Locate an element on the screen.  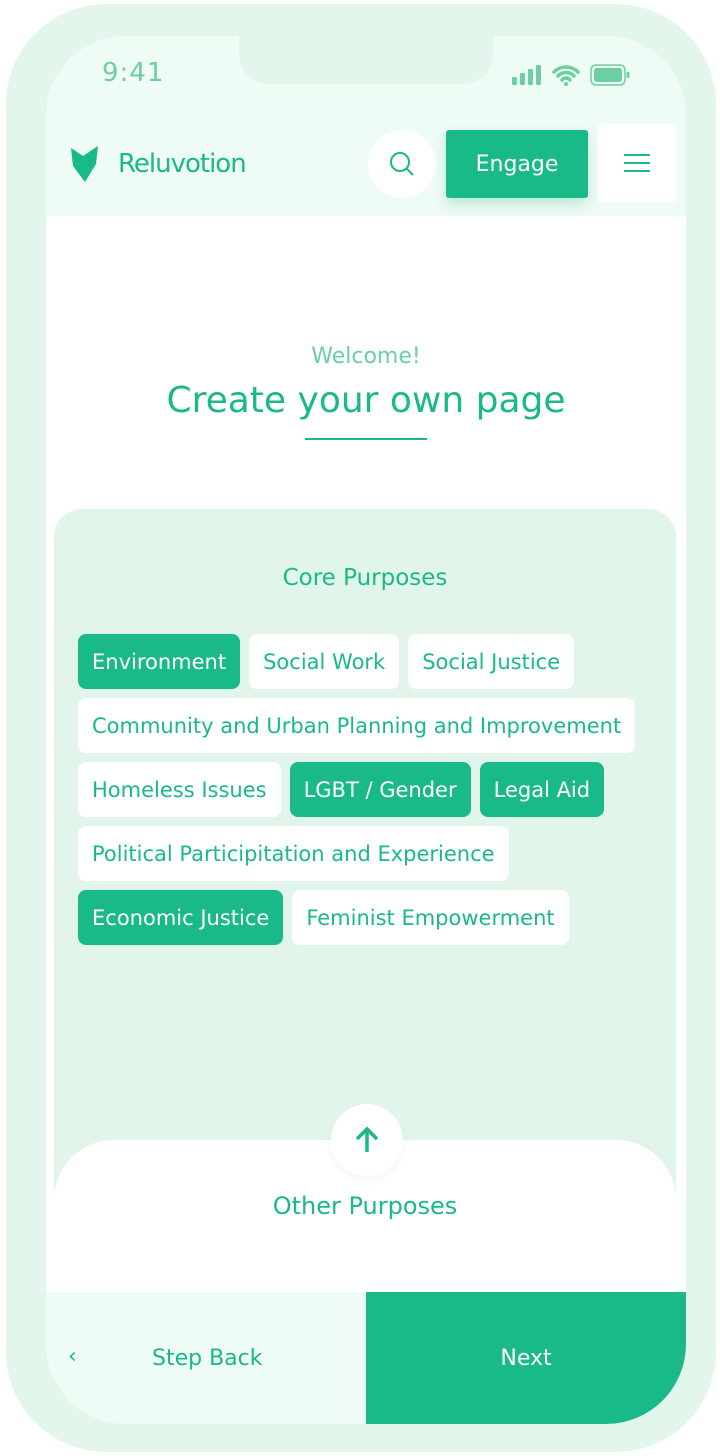
tag-legal-aid: Legal Aid is located at coordinates (542, 789).